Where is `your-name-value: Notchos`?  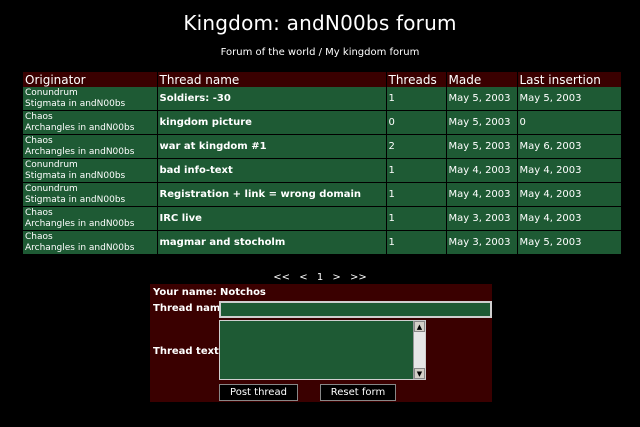
your-name-value: Notchos is located at coordinates (243, 292).